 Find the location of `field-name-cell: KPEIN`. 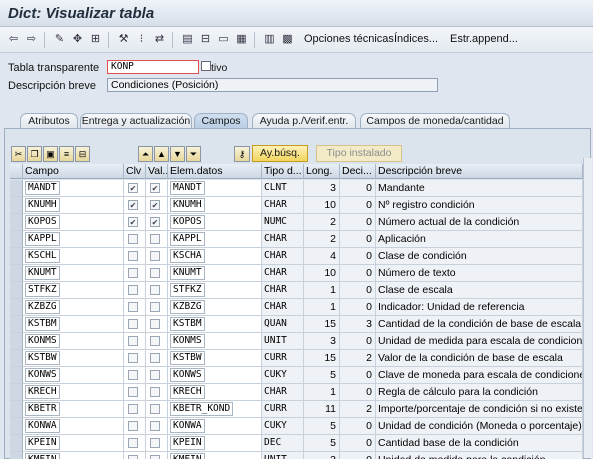

field-name-cell: KPEIN is located at coordinates (73, 443).